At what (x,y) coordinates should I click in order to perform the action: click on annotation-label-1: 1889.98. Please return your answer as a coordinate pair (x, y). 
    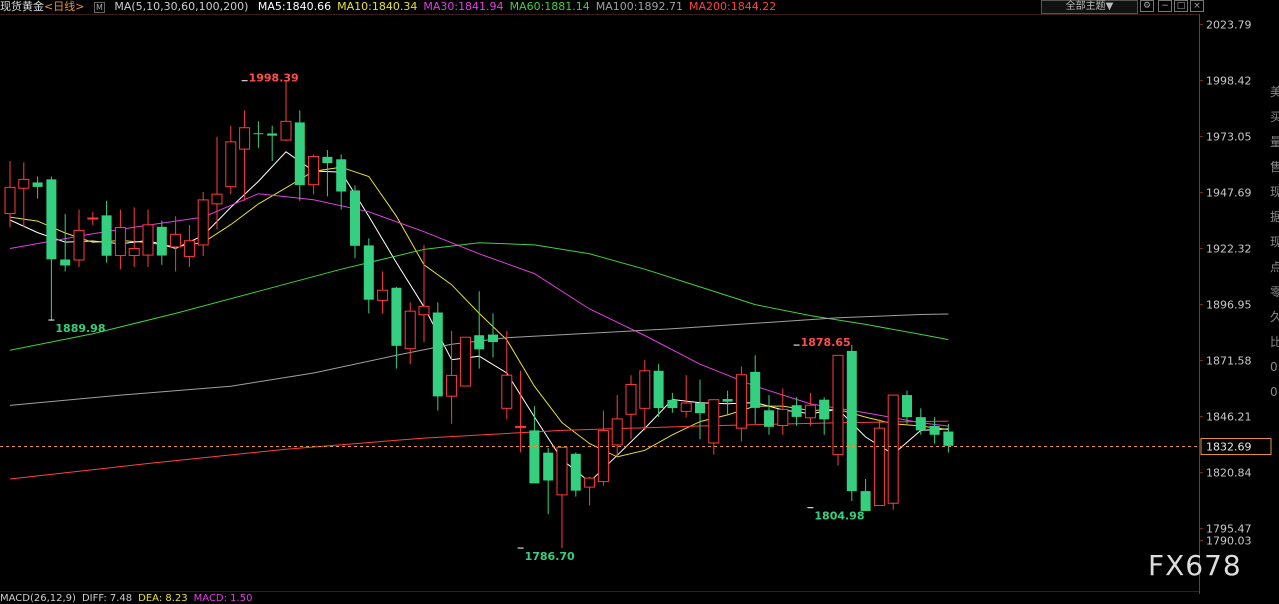
    Looking at the image, I should click on (80, 328).